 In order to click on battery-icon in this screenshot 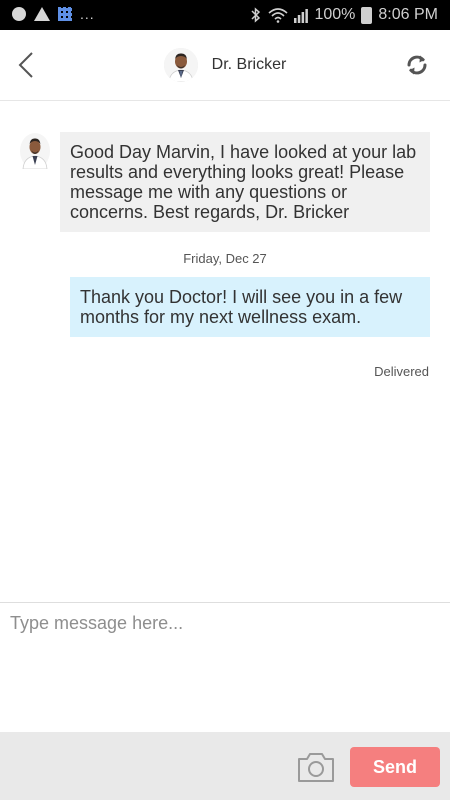, I will do `click(367, 15)`.